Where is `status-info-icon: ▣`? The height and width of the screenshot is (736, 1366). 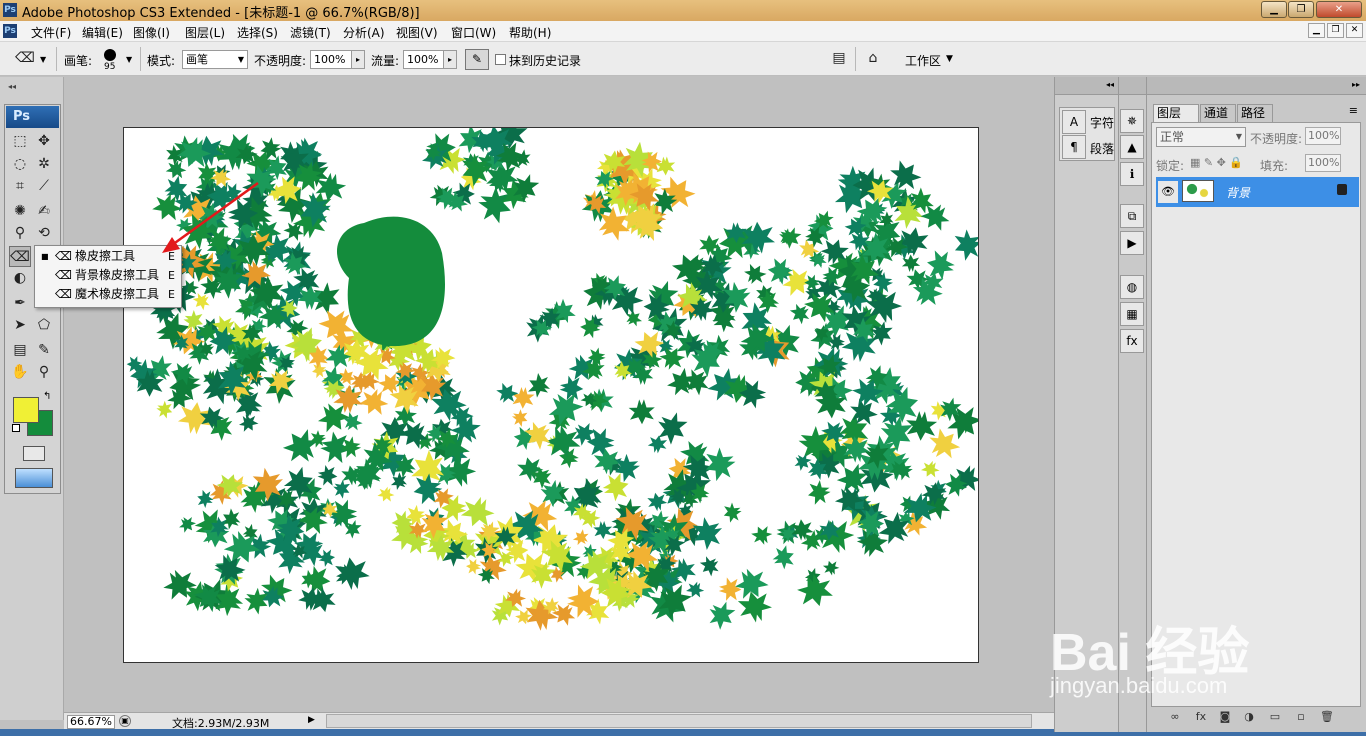
status-info-icon: ▣ is located at coordinates (125, 721).